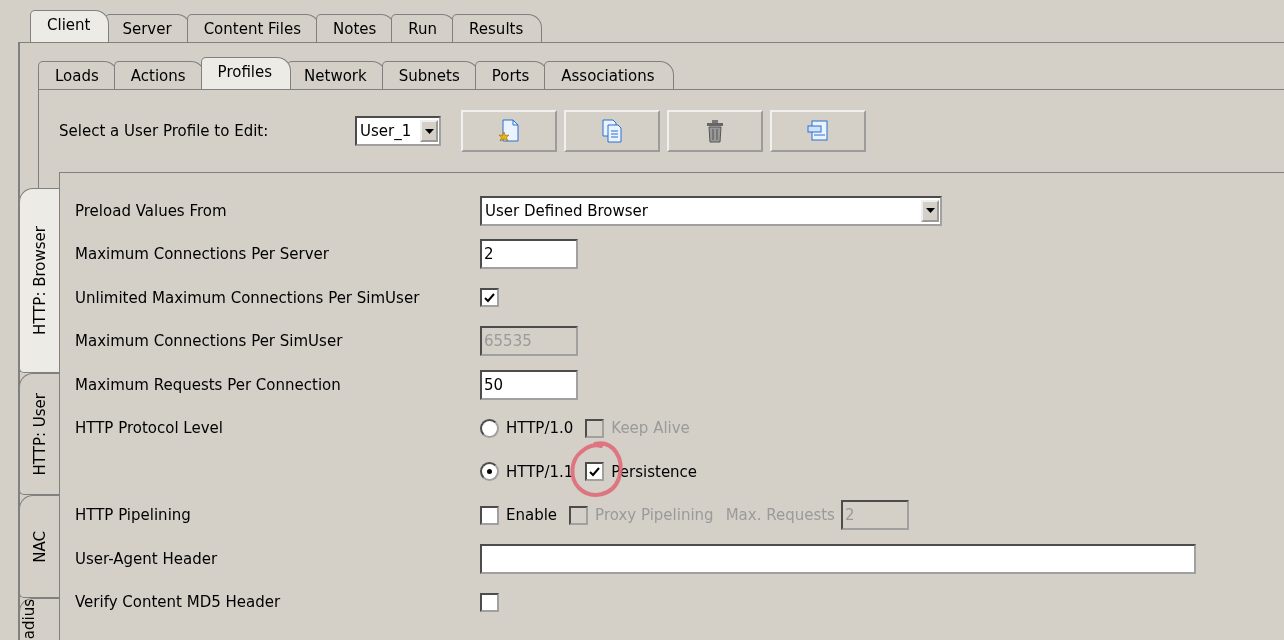  I want to click on field-label: Unlimited Maximum Connections Per SimUser, so click(247, 297).